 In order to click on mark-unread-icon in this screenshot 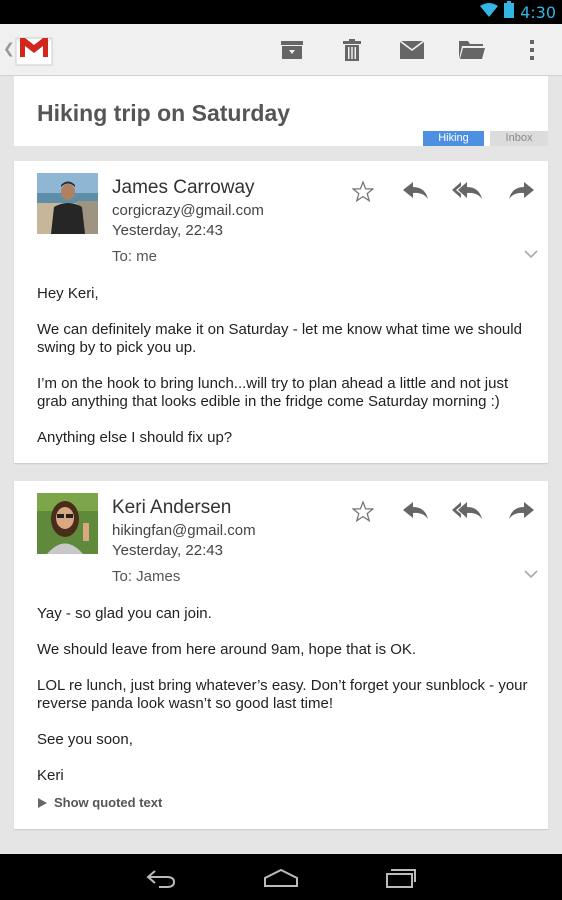, I will do `click(412, 50)`.